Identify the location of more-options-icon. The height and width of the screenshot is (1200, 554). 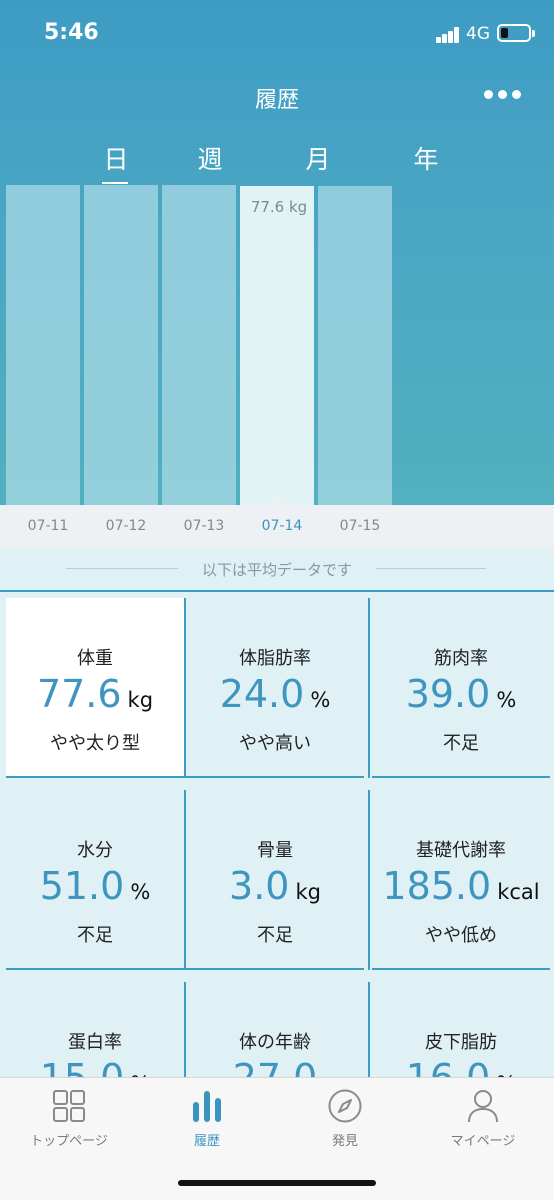
(504, 96).